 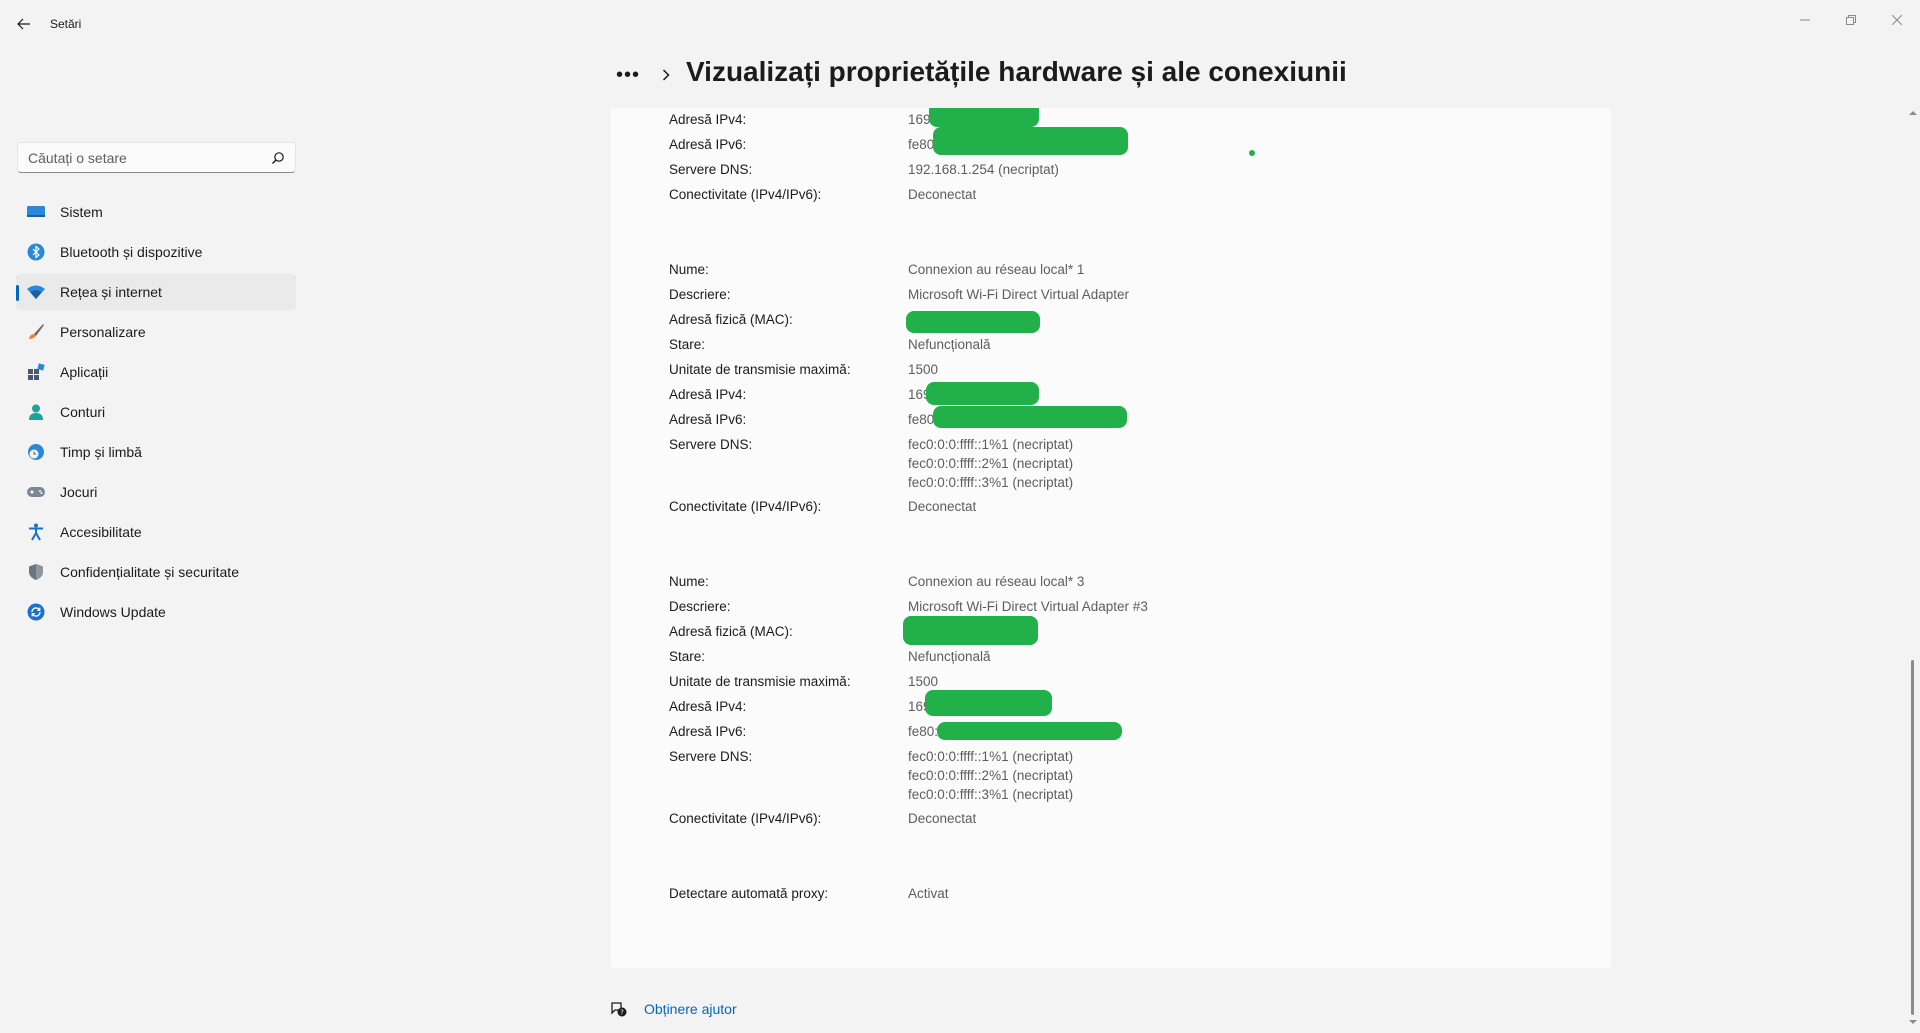 What do you see at coordinates (156, 332) in the screenshot?
I see `sidebar-item-personalizare: Personalizare` at bounding box center [156, 332].